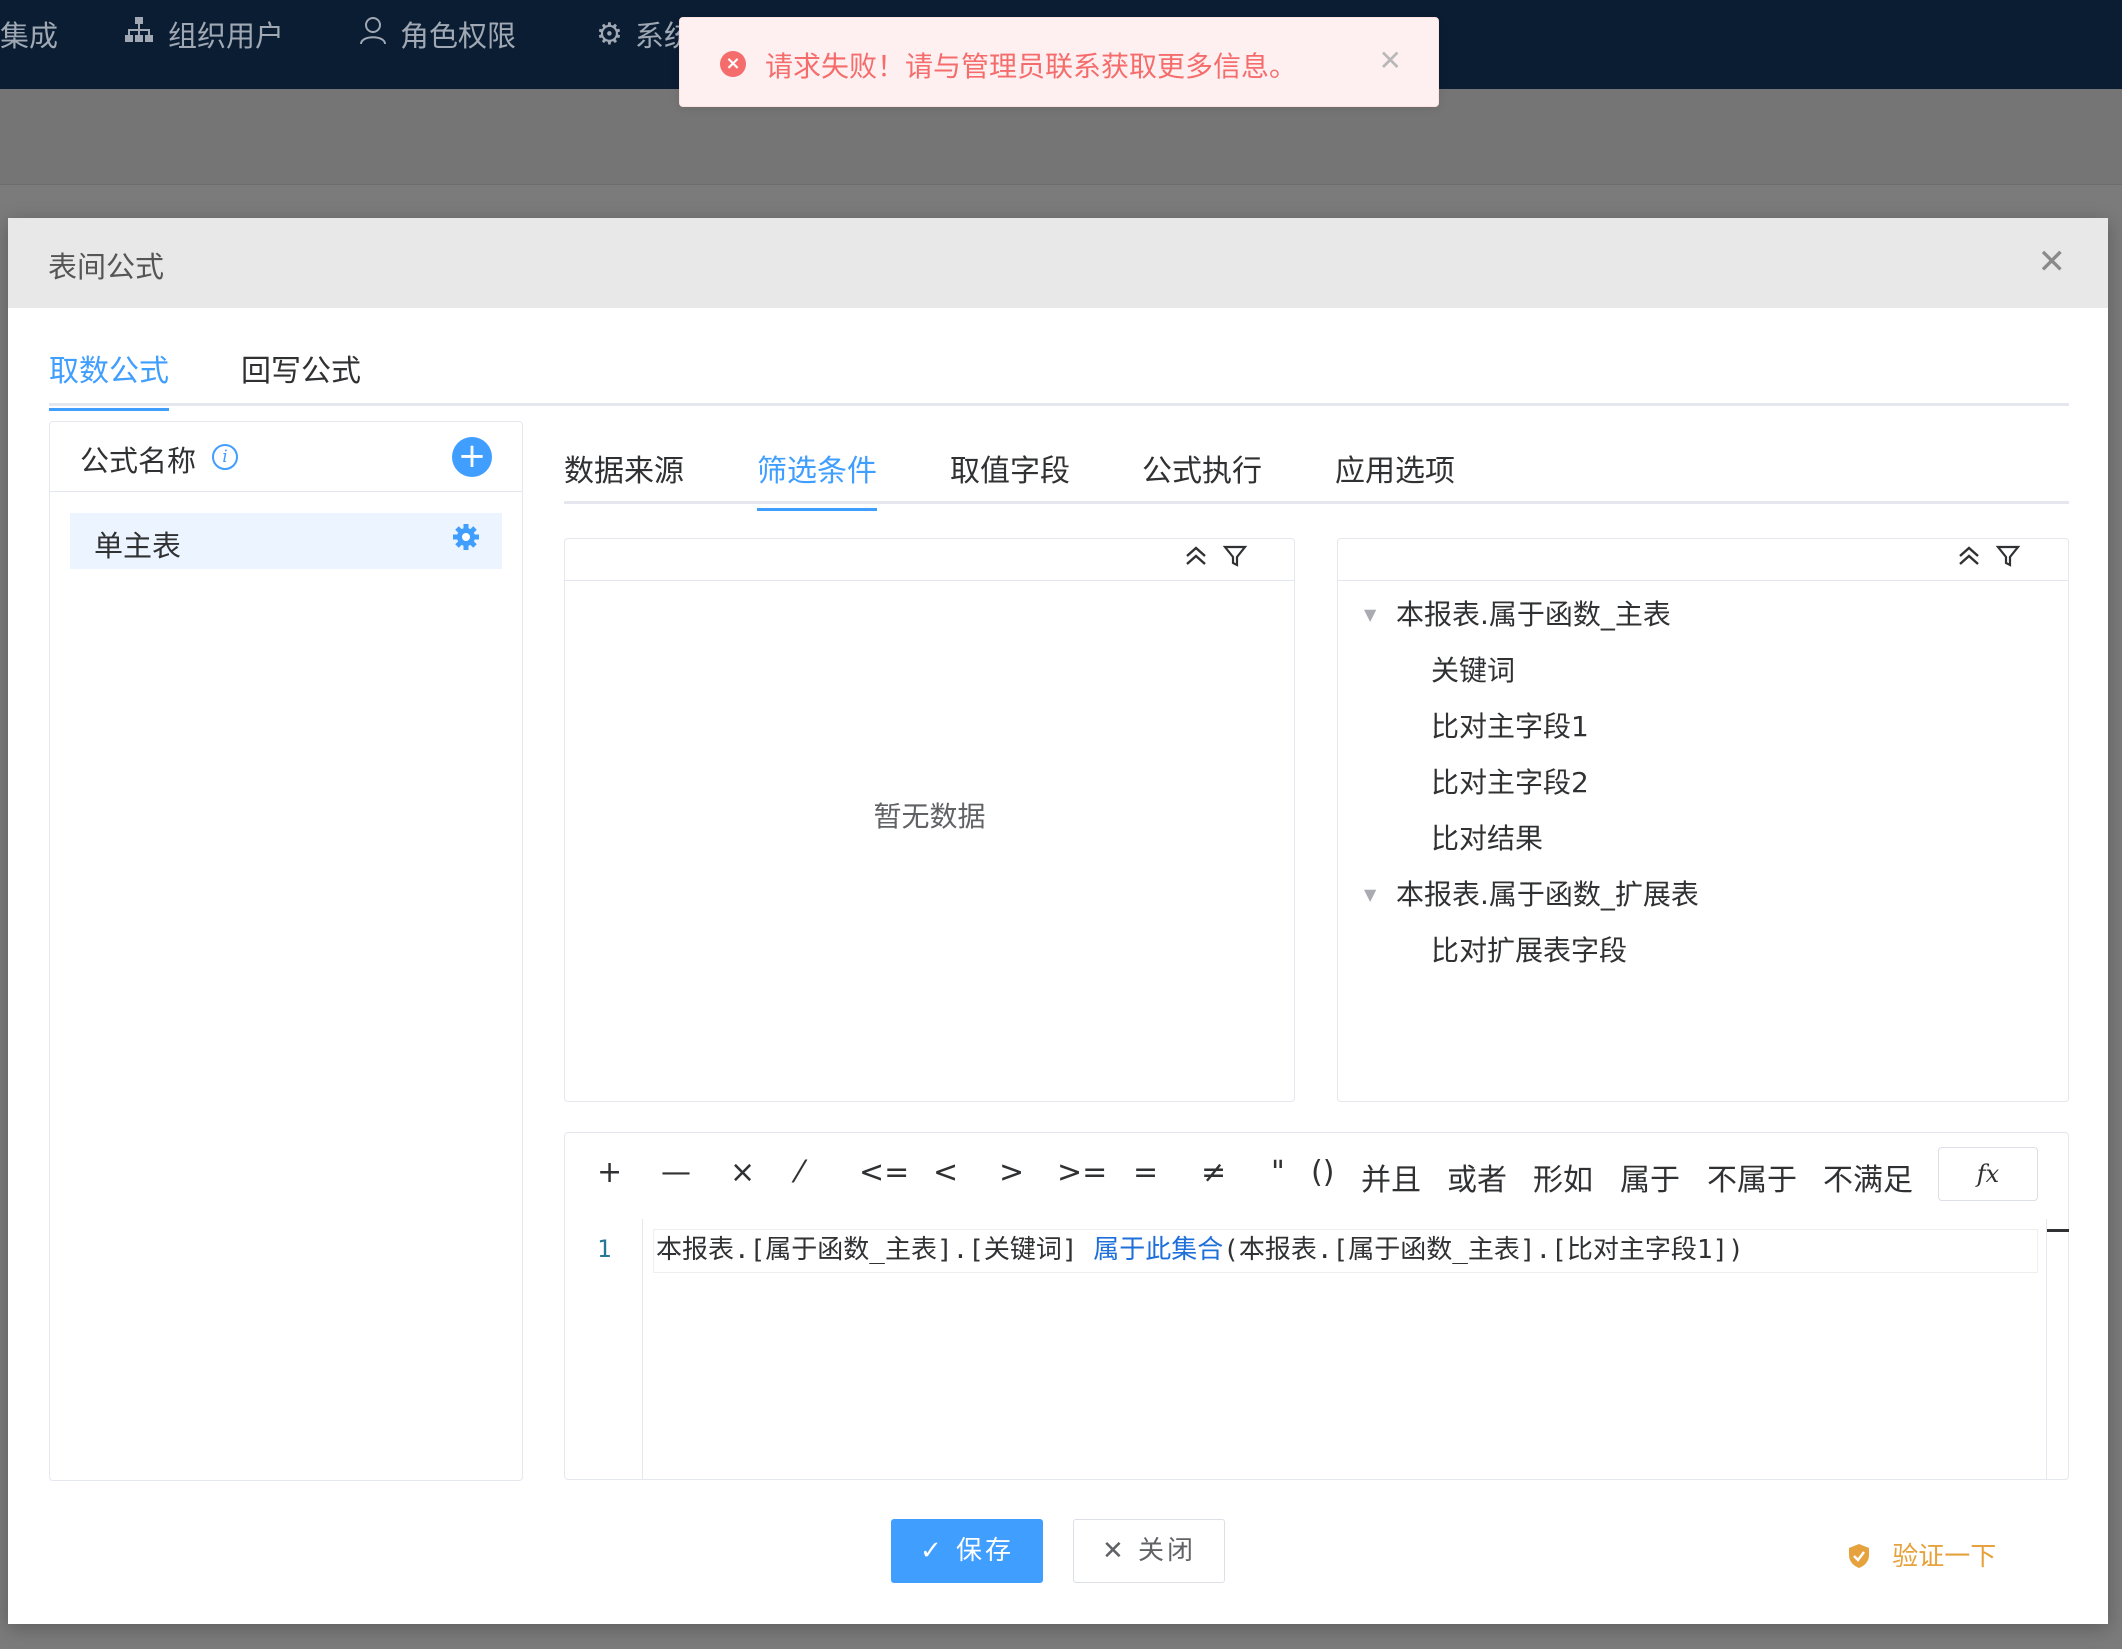 This screenshot has width=2122, height=1649. What do you see at coordinates (1395, 477) in the screenshot?
I see `tab-apply-options: 应用选项` at bounding box center [1395, 477].